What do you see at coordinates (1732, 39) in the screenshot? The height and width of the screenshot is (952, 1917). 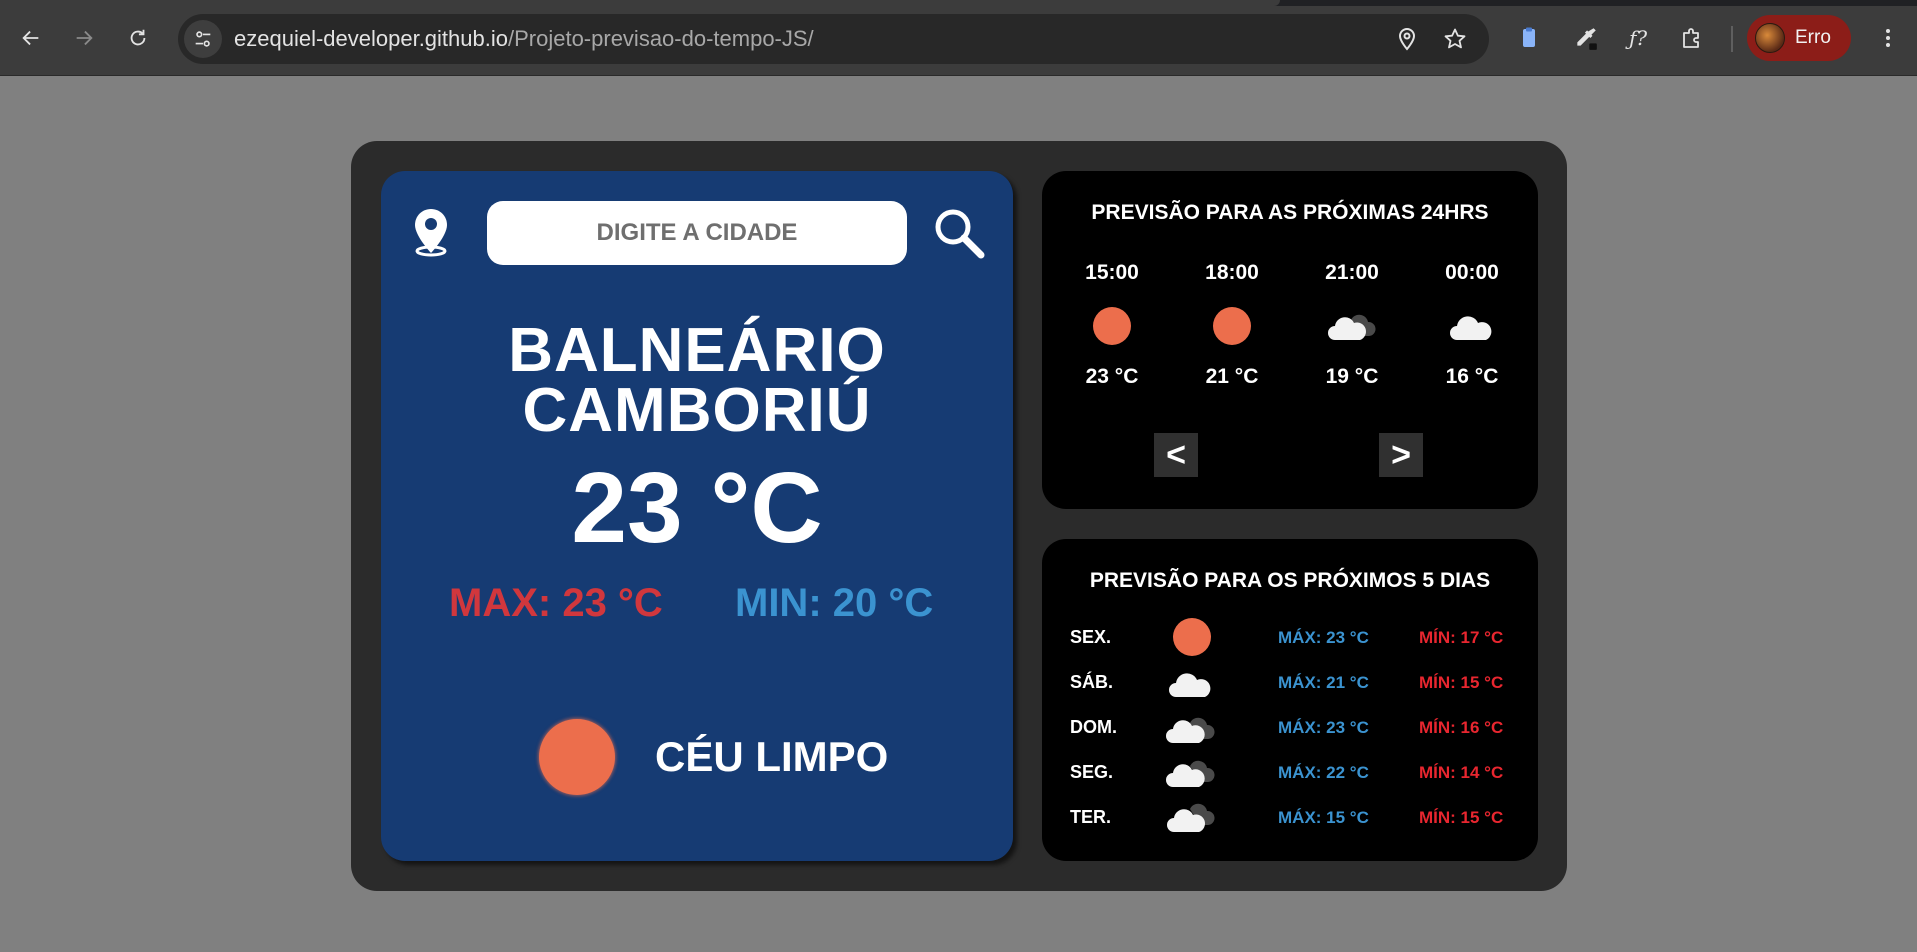 I see `toolbar-divider` at bounding box center [1732, 39].